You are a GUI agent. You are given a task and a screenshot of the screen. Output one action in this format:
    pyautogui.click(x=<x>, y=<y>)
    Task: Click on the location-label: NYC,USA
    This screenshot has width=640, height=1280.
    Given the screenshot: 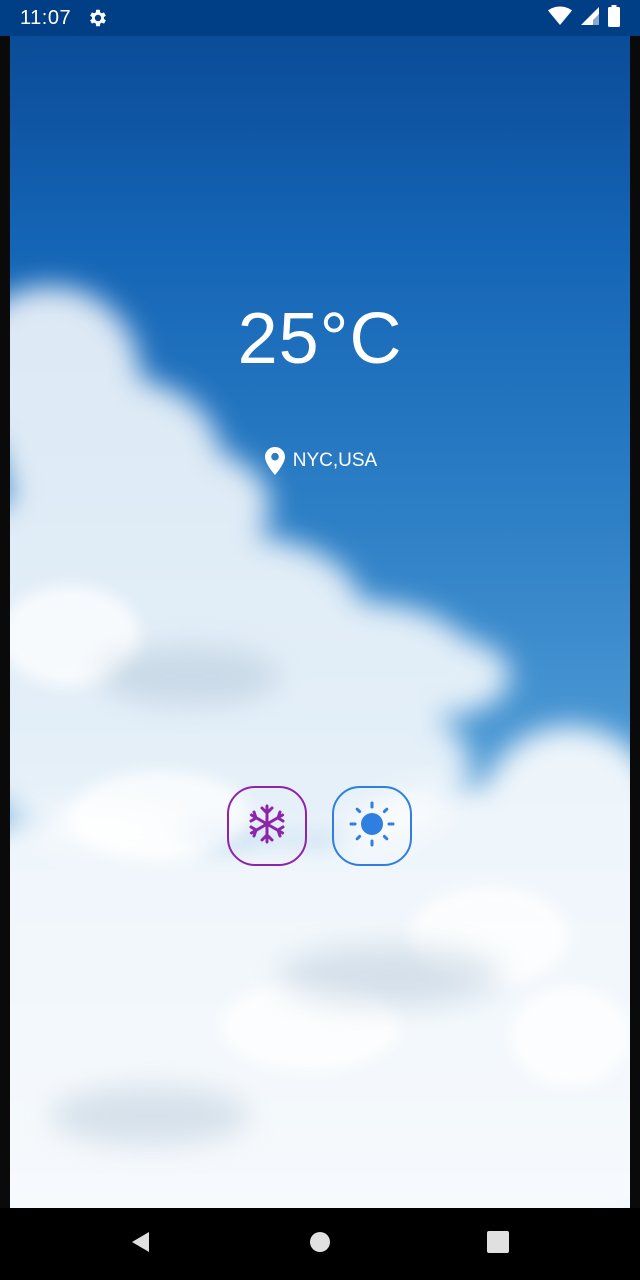 What is the action you would take?
    pyautogui.click(x=335, y=460)
    